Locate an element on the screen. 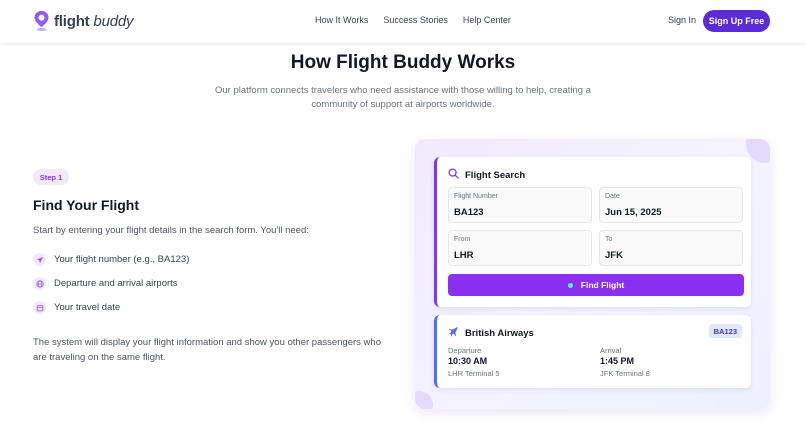 The image size is (806, 434). logo-text: flight buddy is located at coordinates (94, 21).